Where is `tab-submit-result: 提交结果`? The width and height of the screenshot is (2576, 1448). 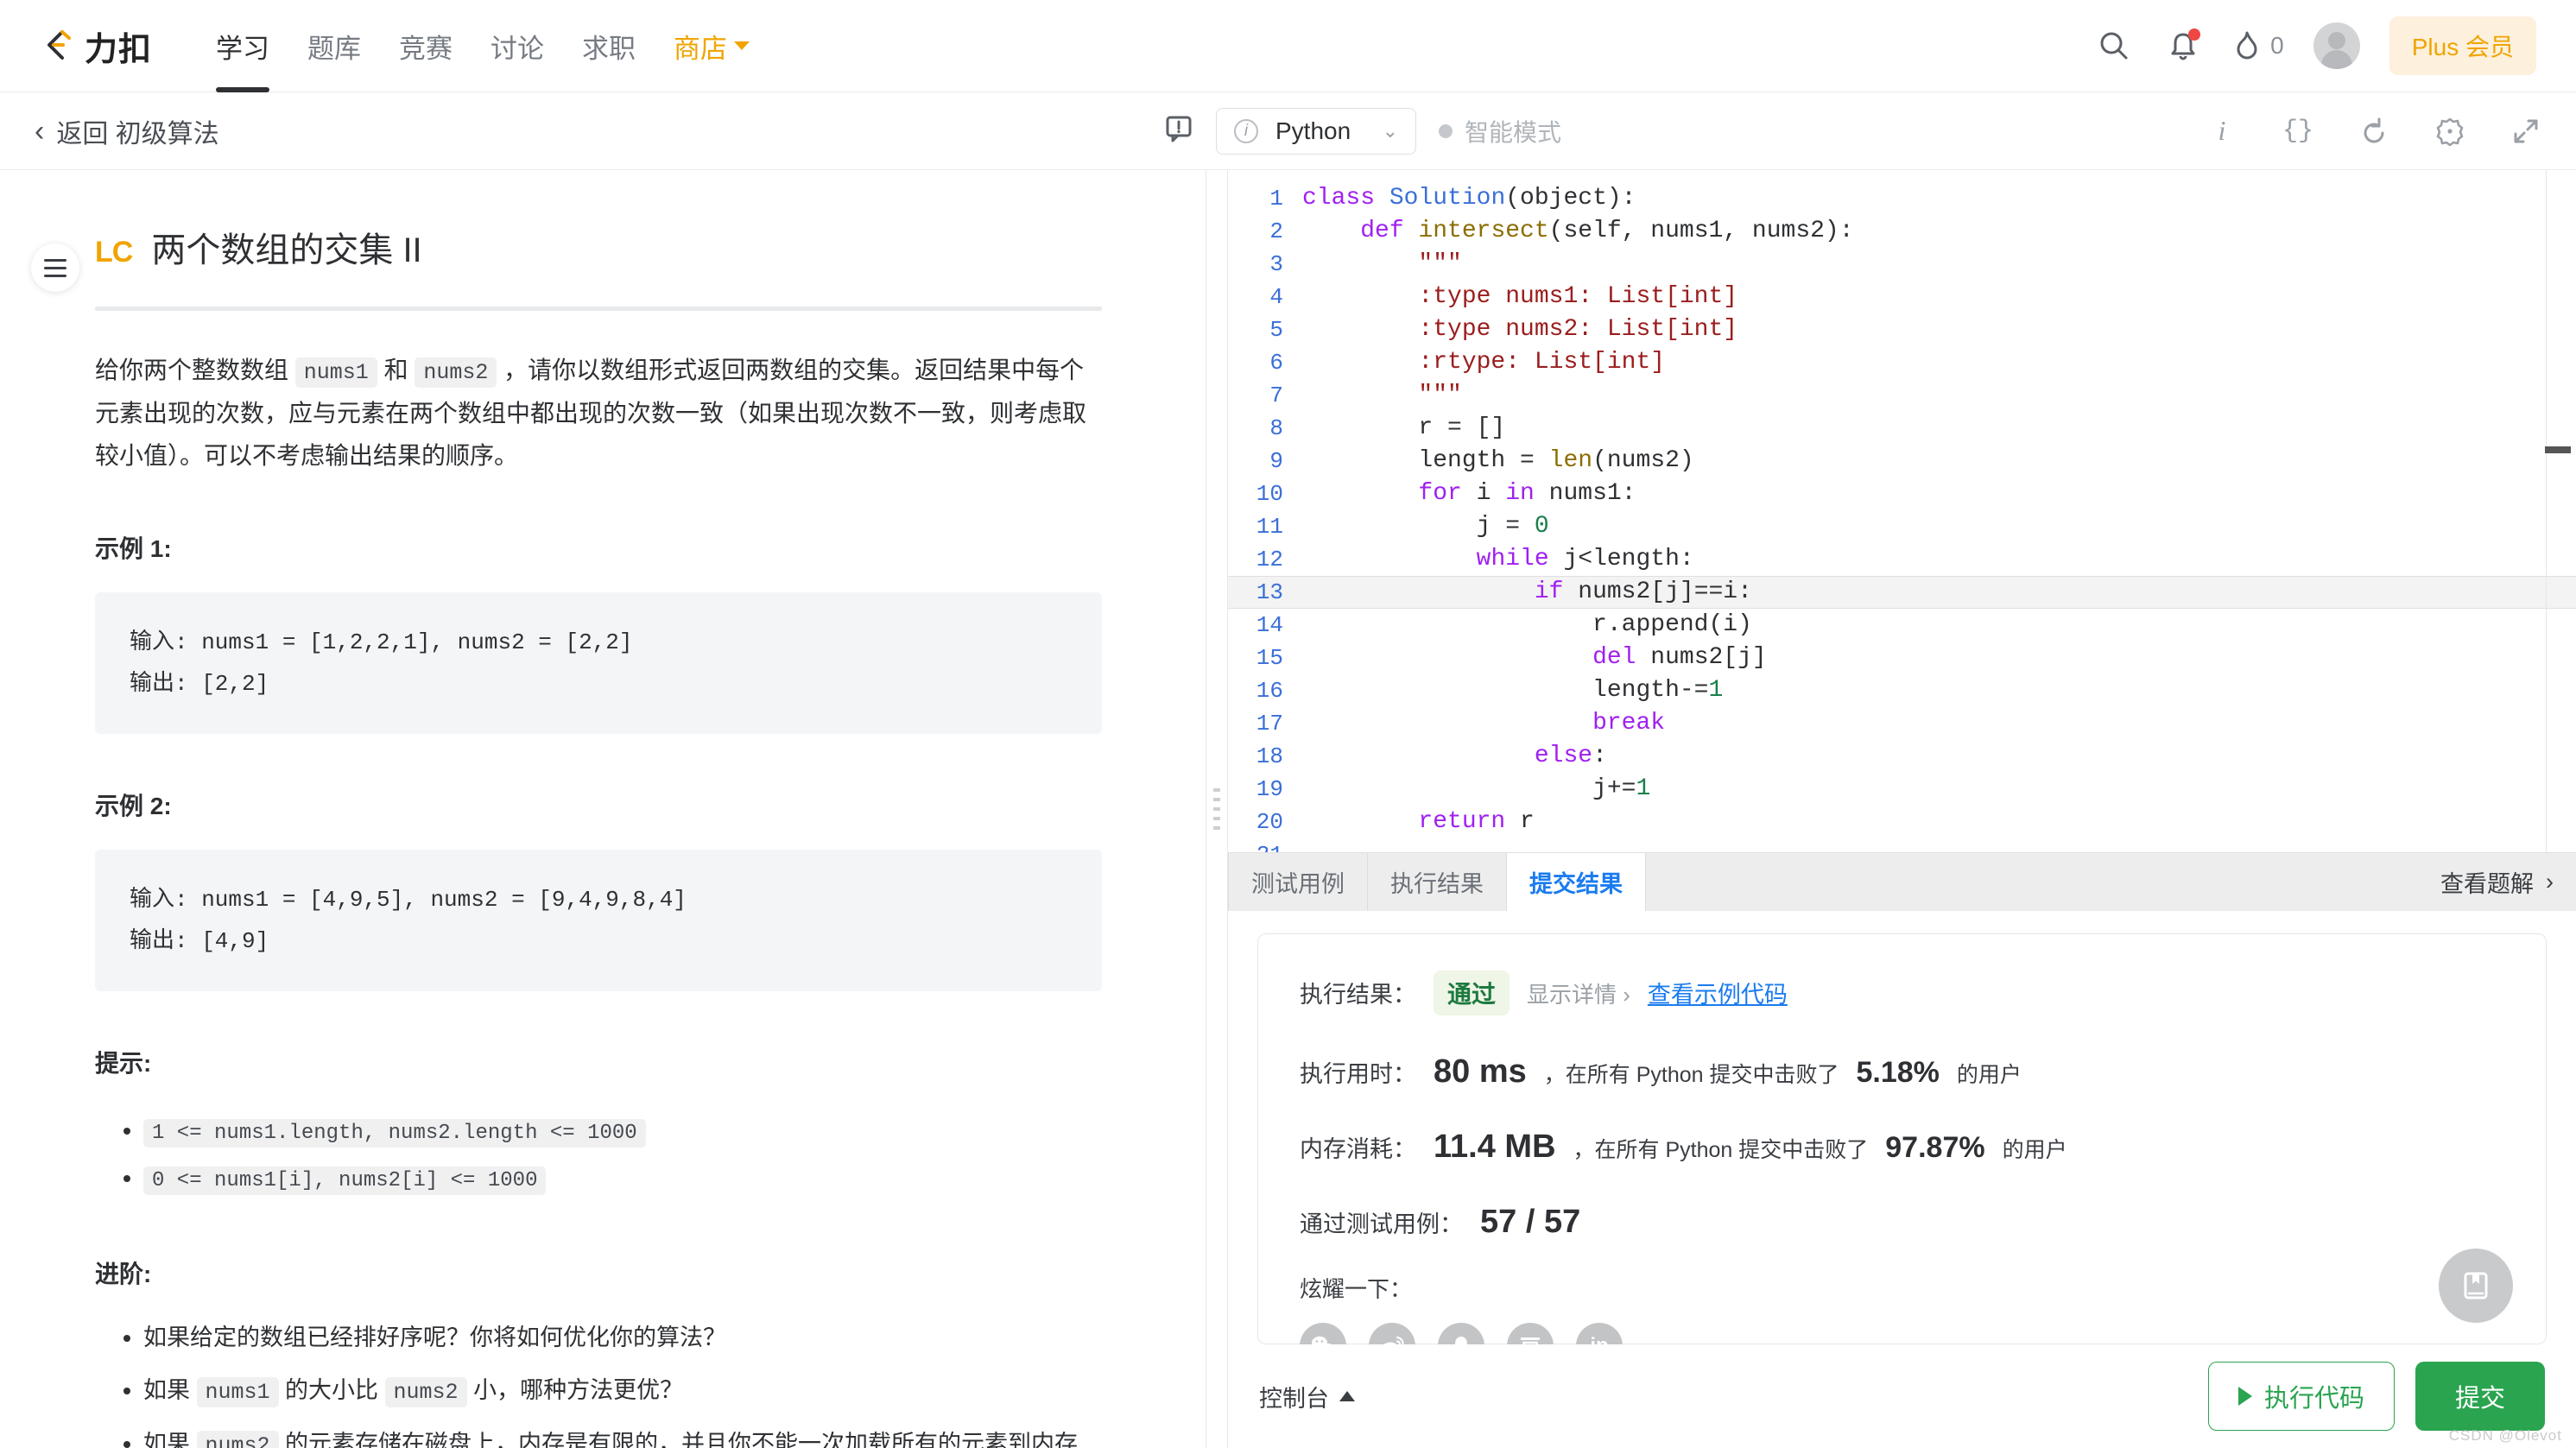
tab-submit-result: 提交结果 is located at coordinates (1576, 882).